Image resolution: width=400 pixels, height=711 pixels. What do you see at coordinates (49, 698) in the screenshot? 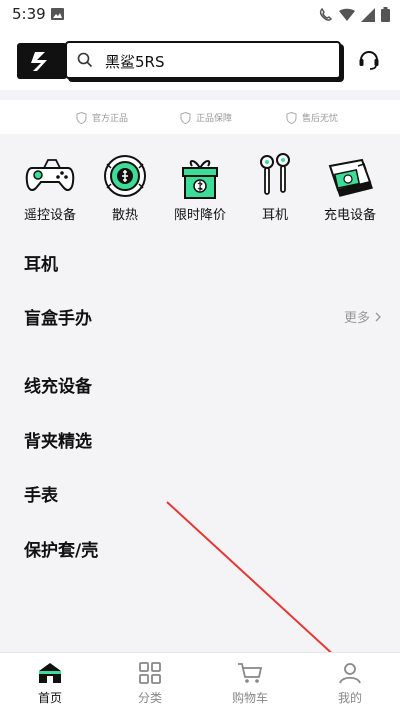
I see `tab-label: 首页` at bounding box center [49, 698].